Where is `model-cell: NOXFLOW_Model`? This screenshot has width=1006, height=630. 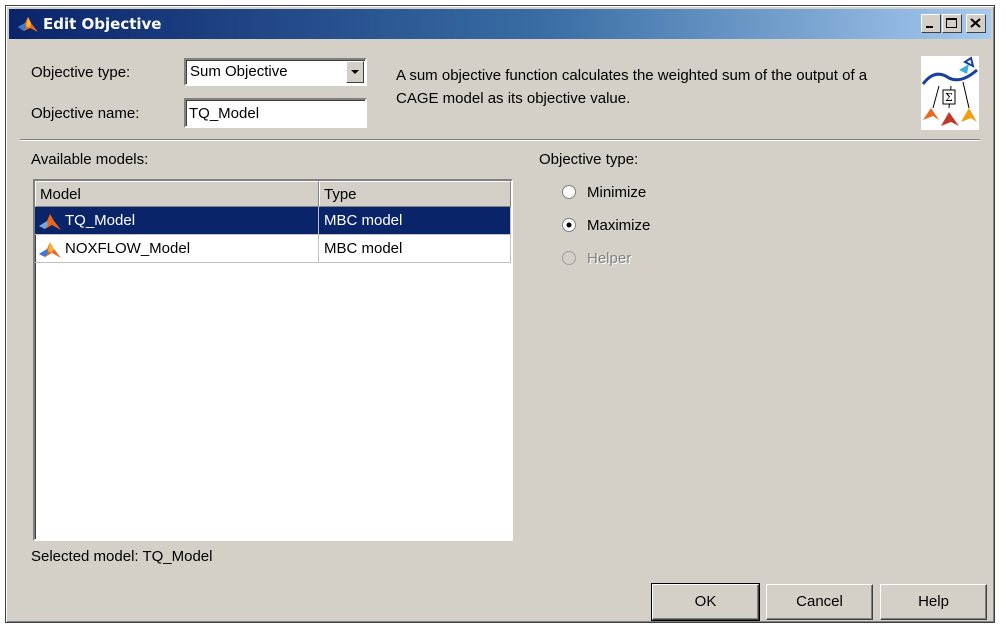 model-cell: NOXFLOW_Model is located at coordinates (177, 249).